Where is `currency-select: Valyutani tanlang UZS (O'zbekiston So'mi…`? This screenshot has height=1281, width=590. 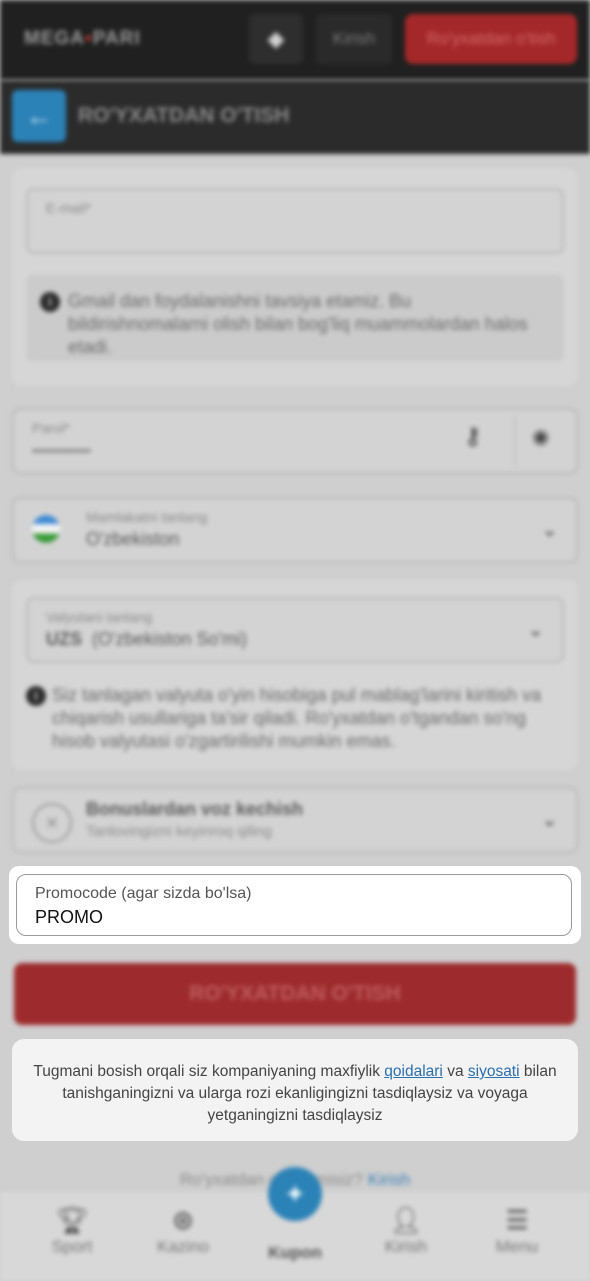
currency-select: Valyutani tanlang UZS (O'zbekiston So'mi… is located at coordinates (295, 630).